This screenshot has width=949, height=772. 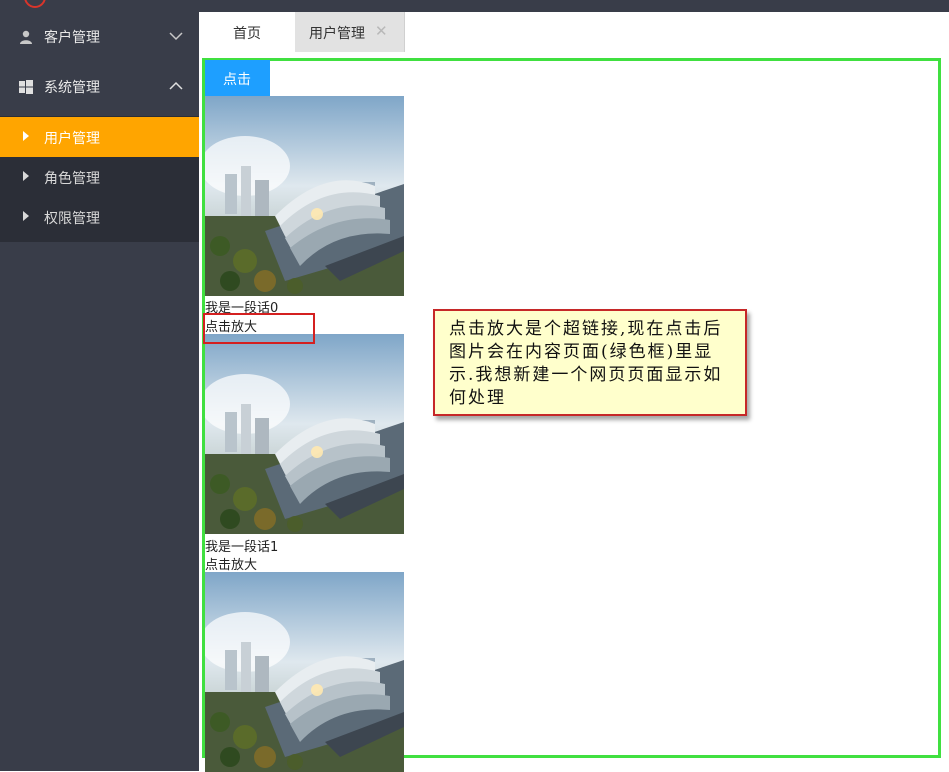 What do you see at coordinates (337, 34) in the screenshot?
I see `tab-label: 用户管理` at bounding box center [337, 34].